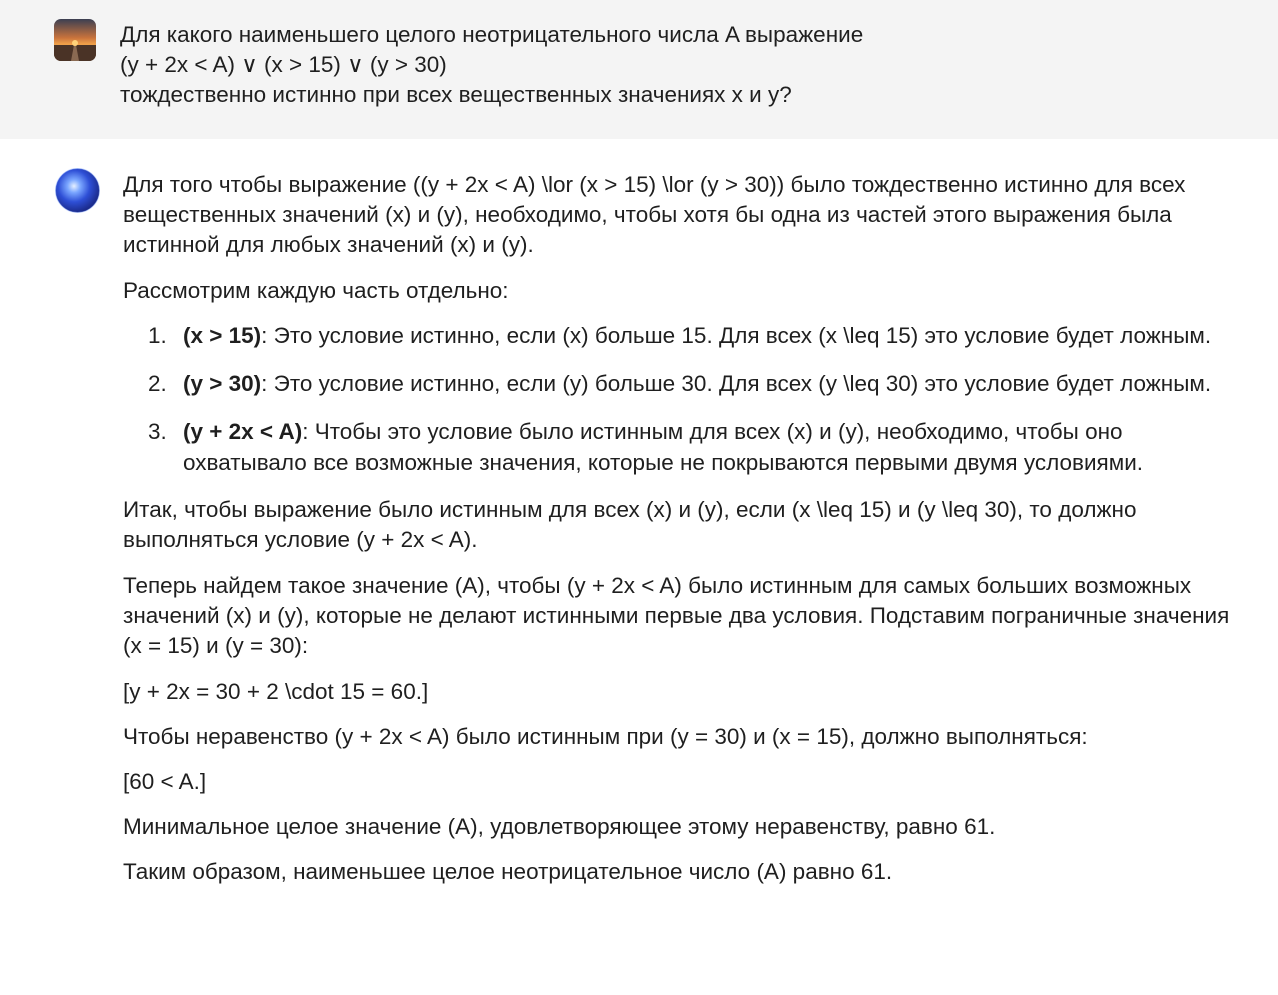 This screenshot has width=1278, height=995. I want to click on condition-bold: (x > 15), so click(222, 335).